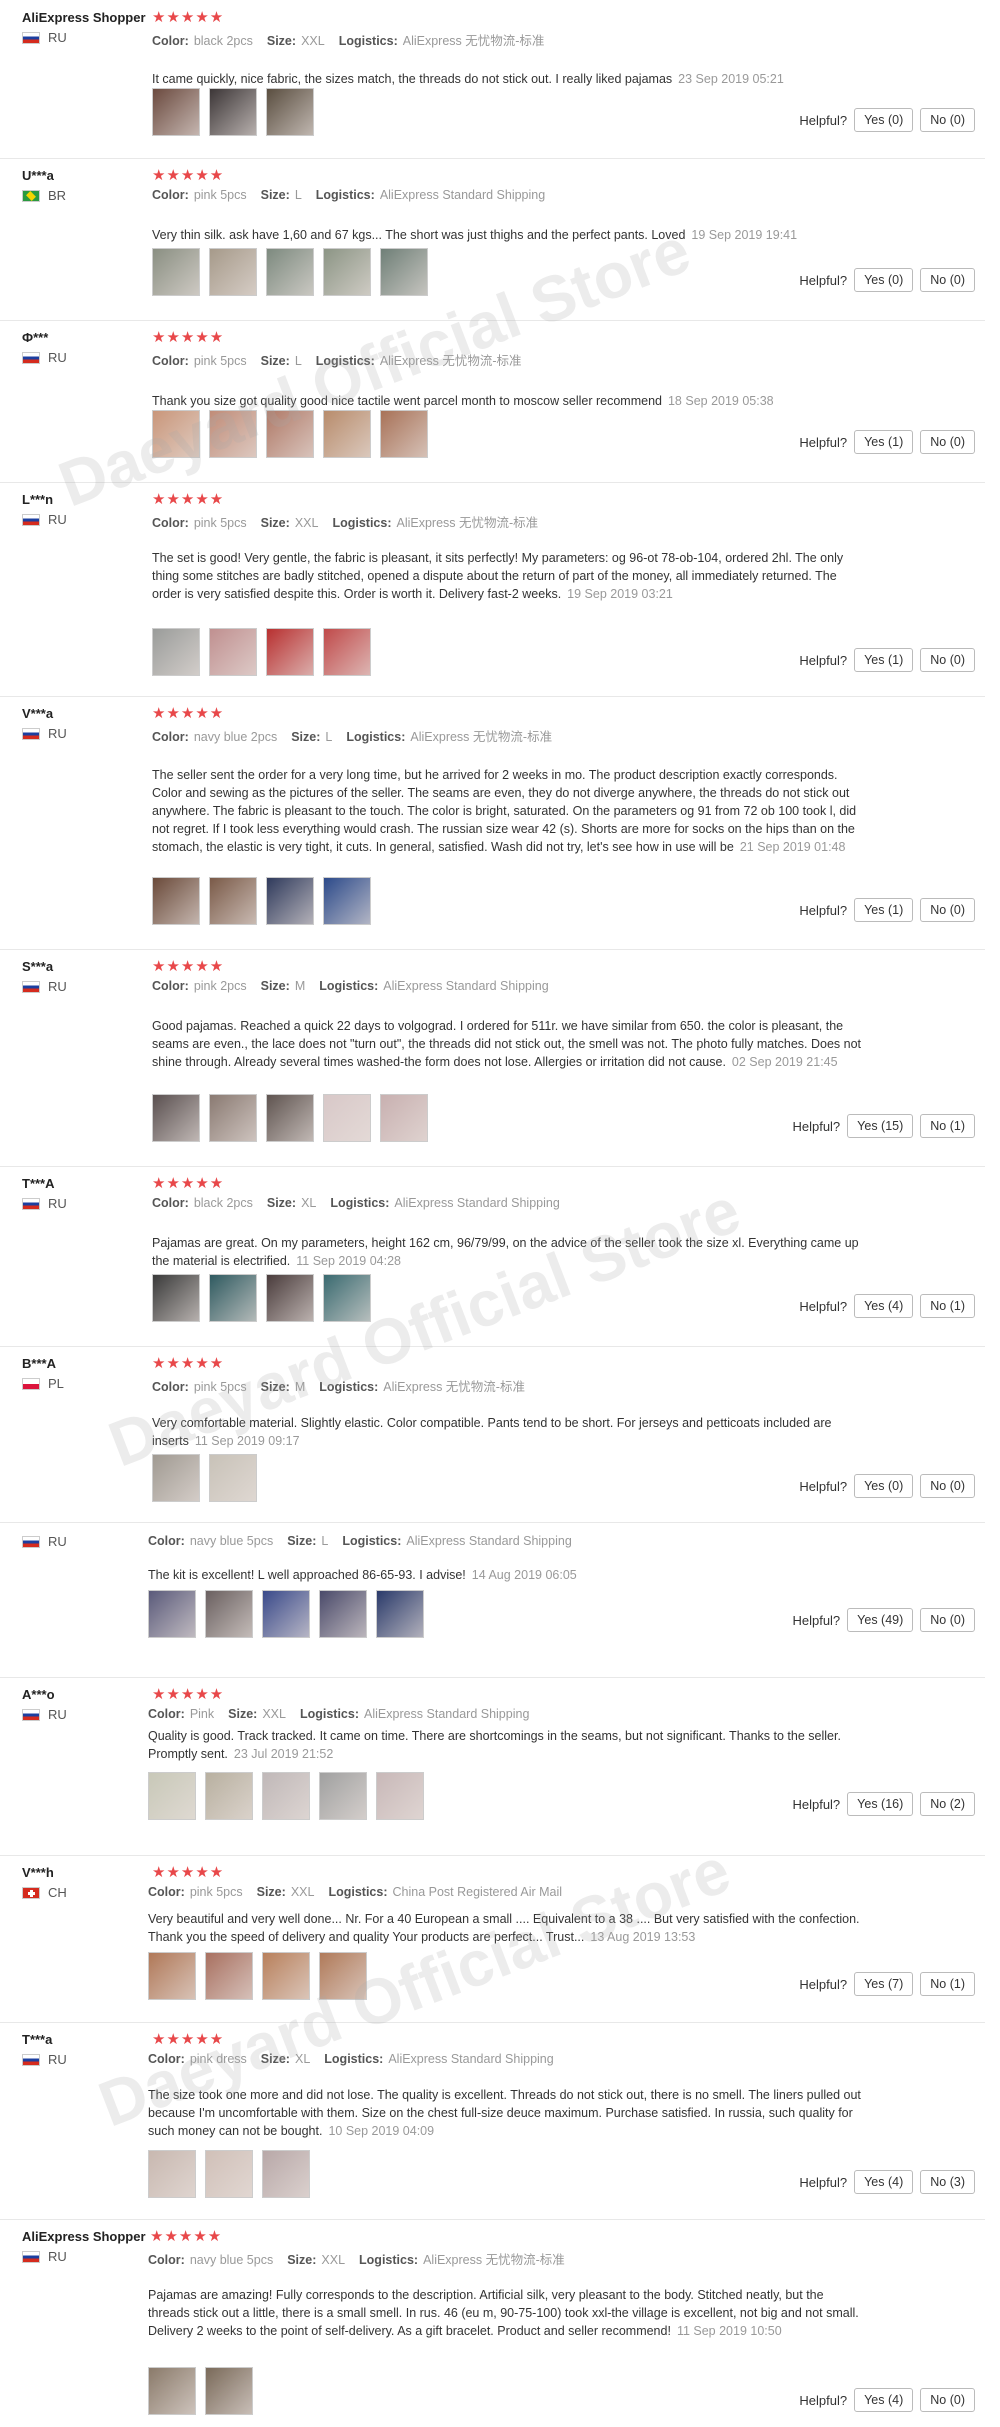 Image resolution: width=1000 pixels, height=2427 pixels. Describe the element at coordinates (880, 1126) in the screenshot. I see `helpful-yes-button: Yes (15)` at that location.